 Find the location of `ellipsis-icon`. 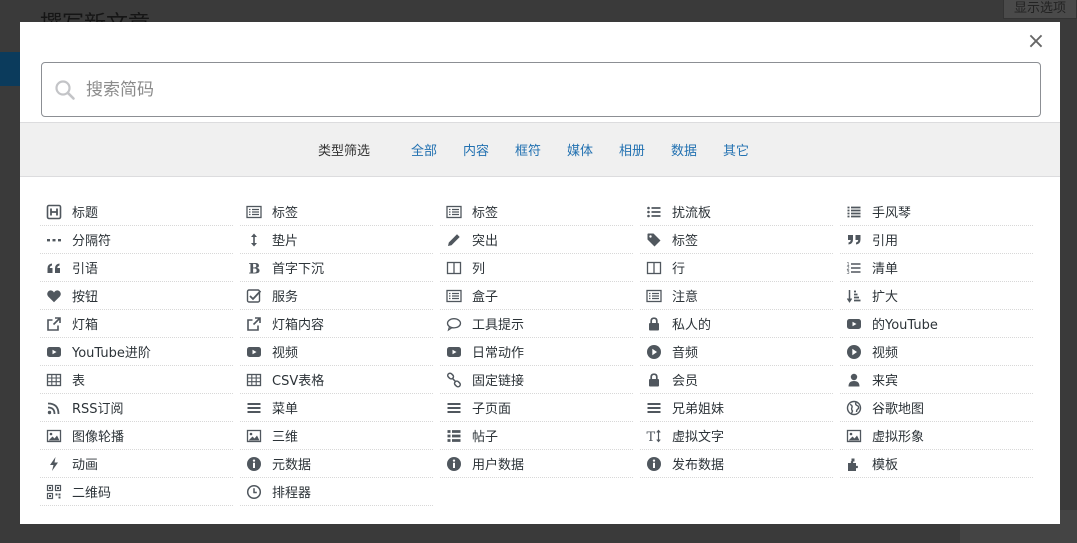

ellipsis-icon is located at coordinates (54, 239).